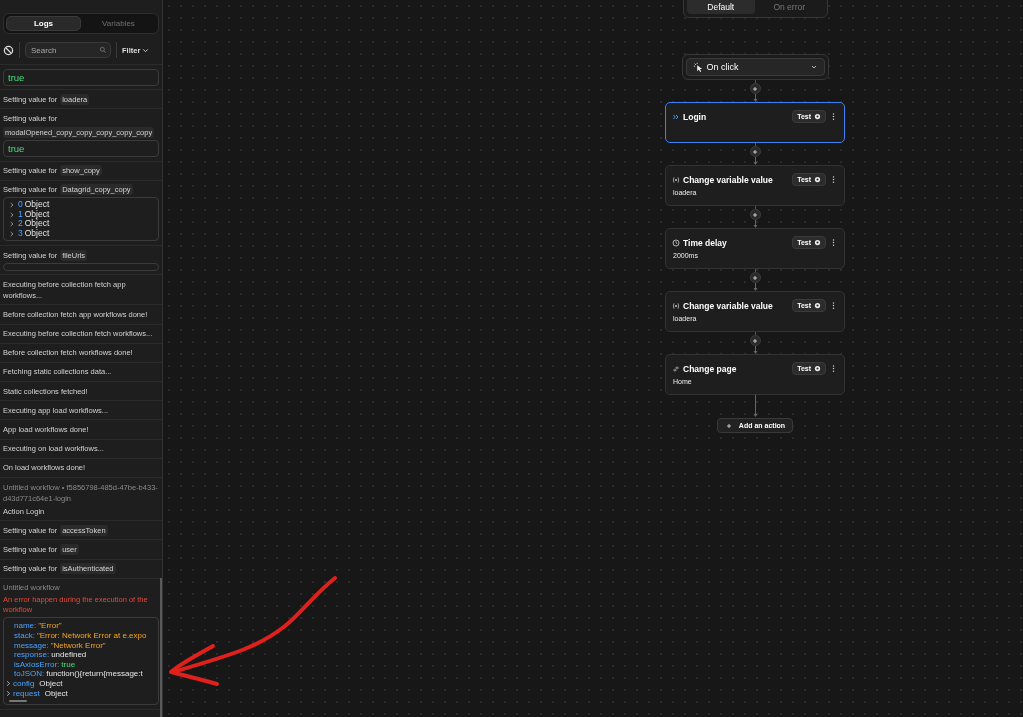 This screenshot has height=717, width=1023. I want to click on property-key: config, so click(24, 683).